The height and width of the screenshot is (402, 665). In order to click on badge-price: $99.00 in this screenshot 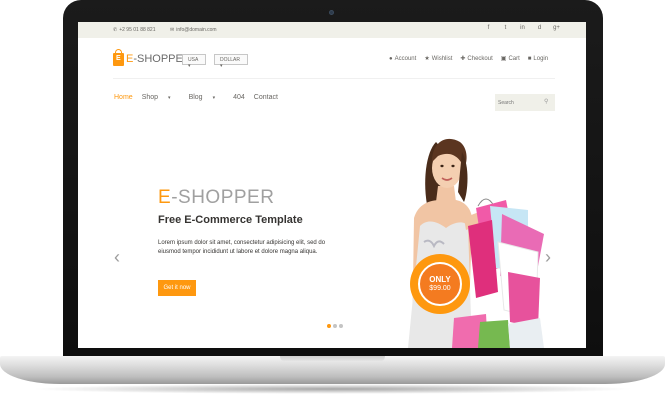, I will do `click(440, 288)`.